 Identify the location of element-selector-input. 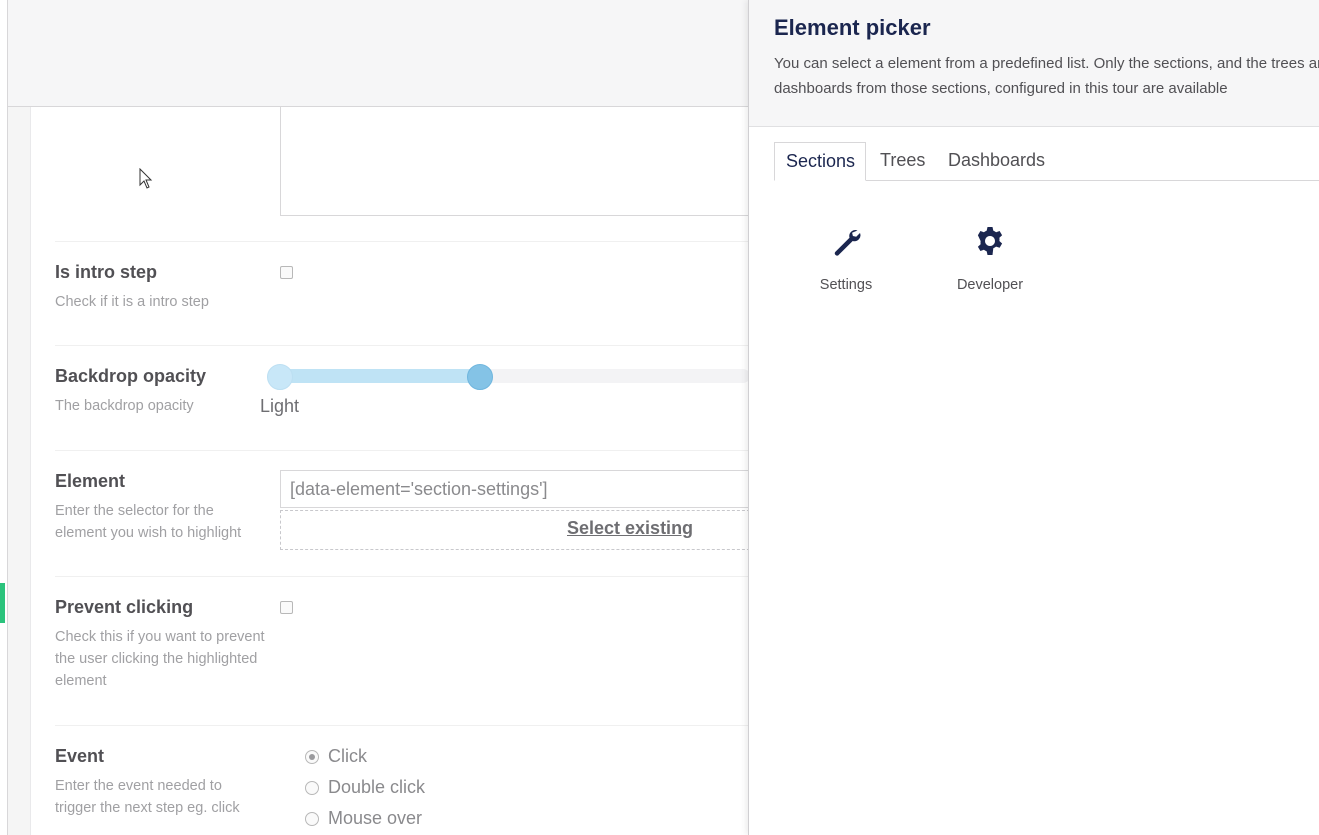
(520, 489).